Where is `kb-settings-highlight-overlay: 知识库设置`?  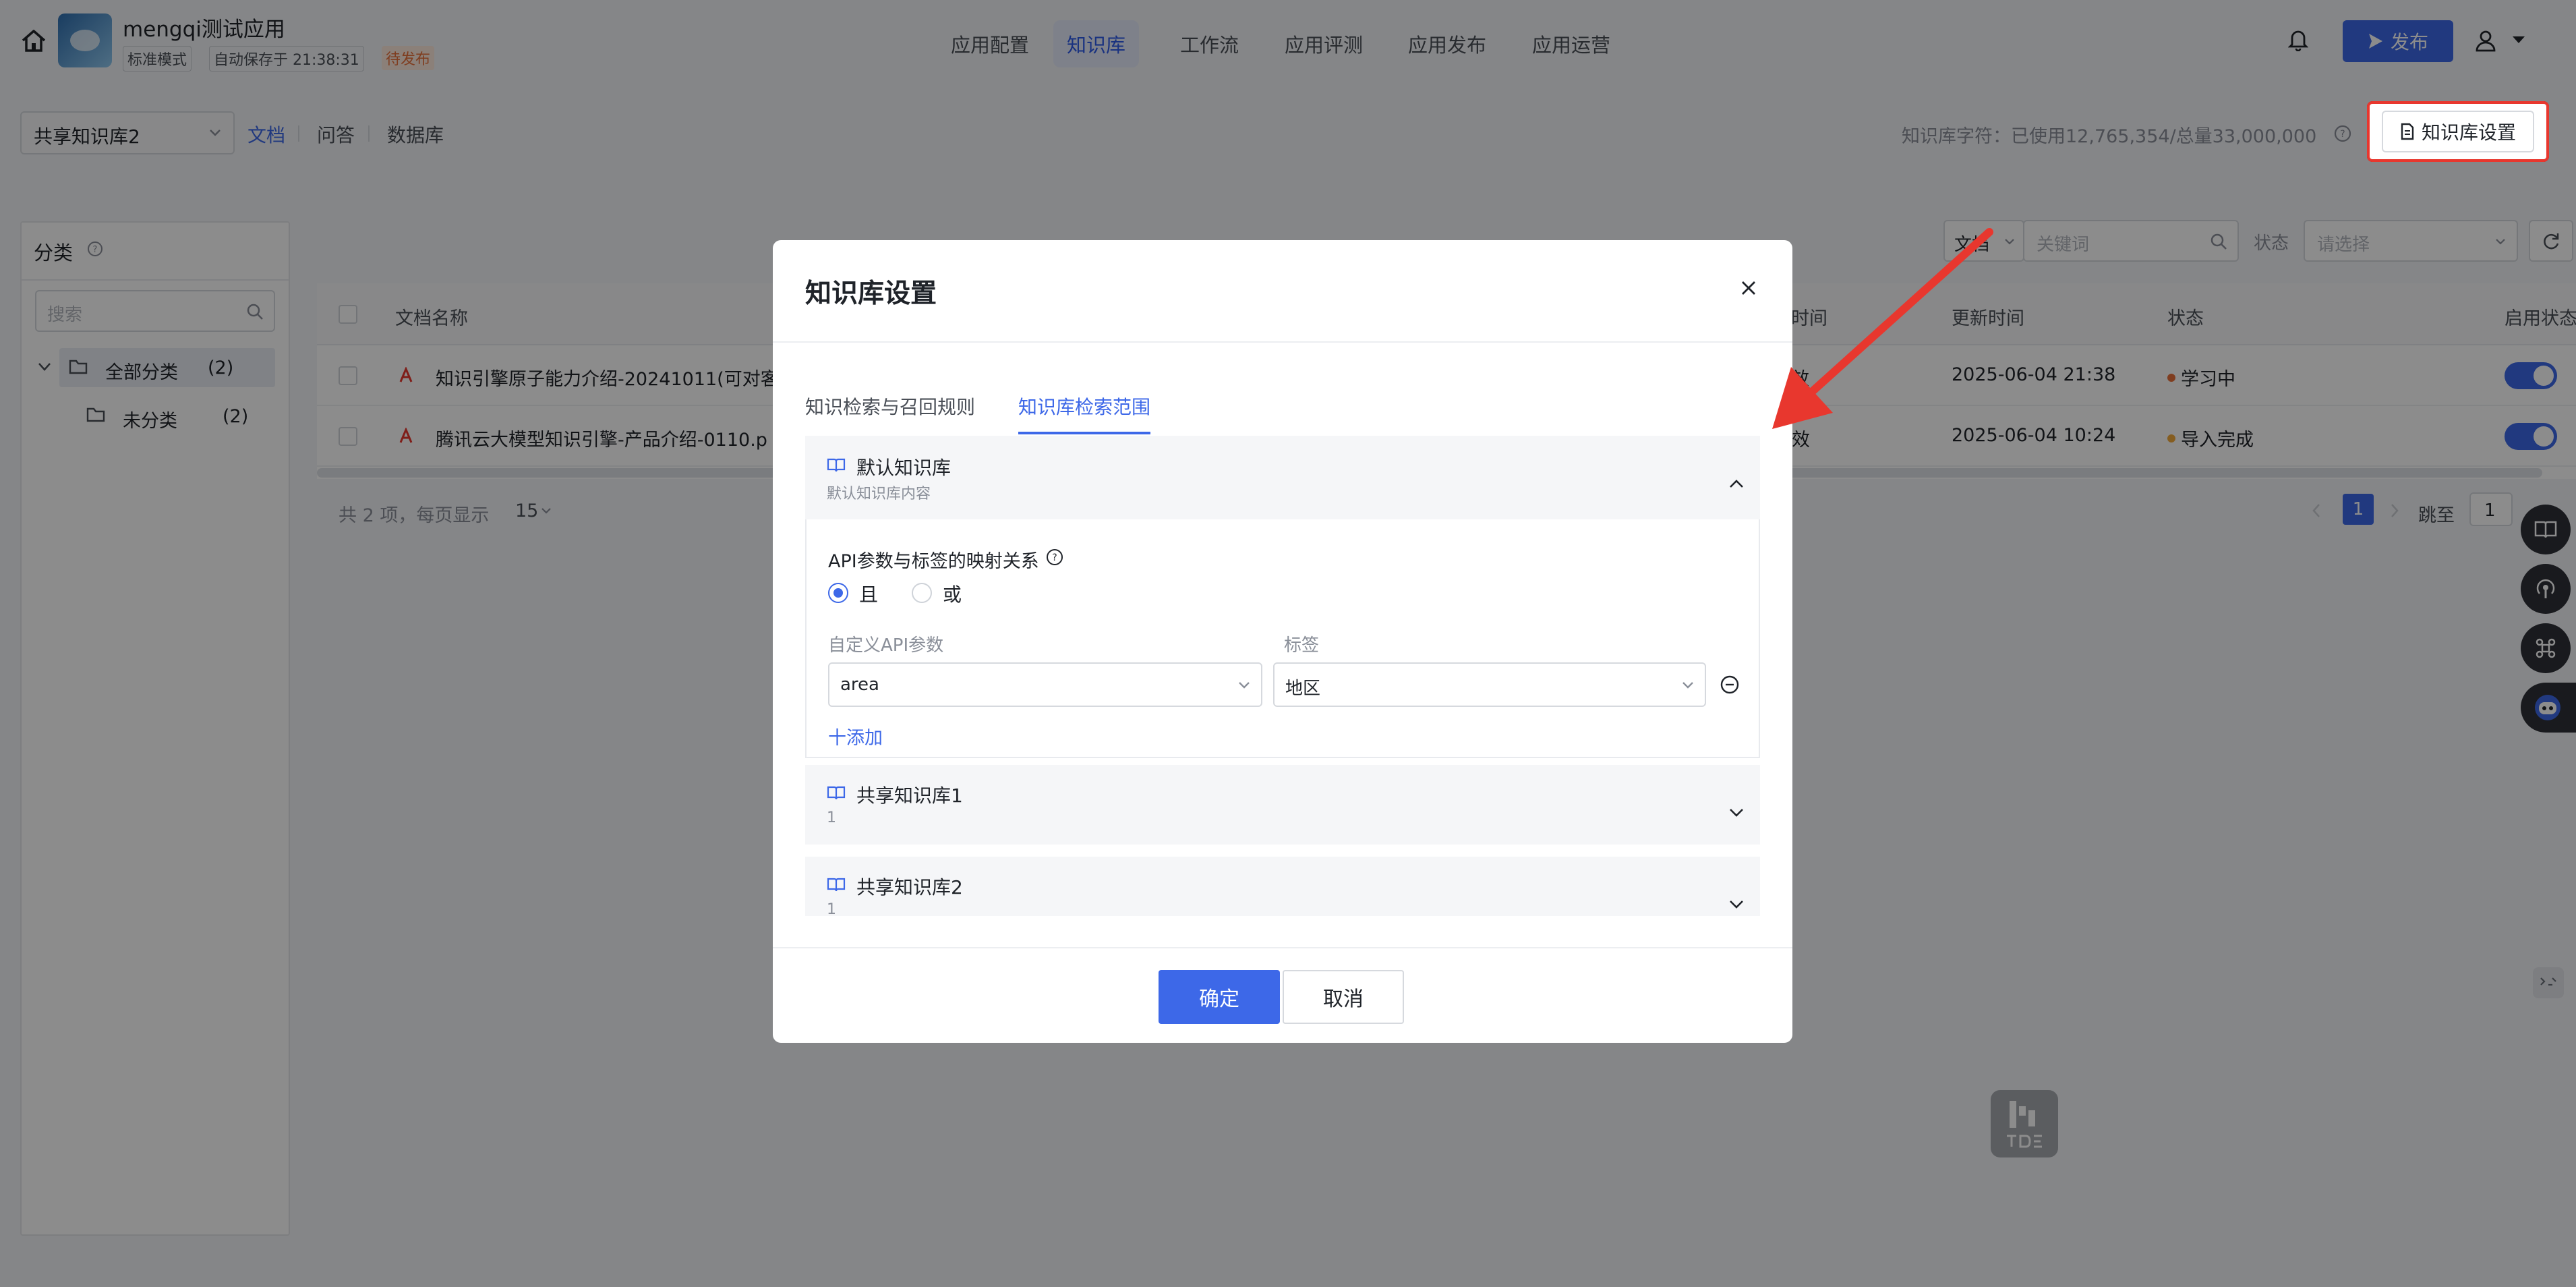 kb-settings-highlight-overlay: 知识库设置 is located at coordinates (2458, 131).